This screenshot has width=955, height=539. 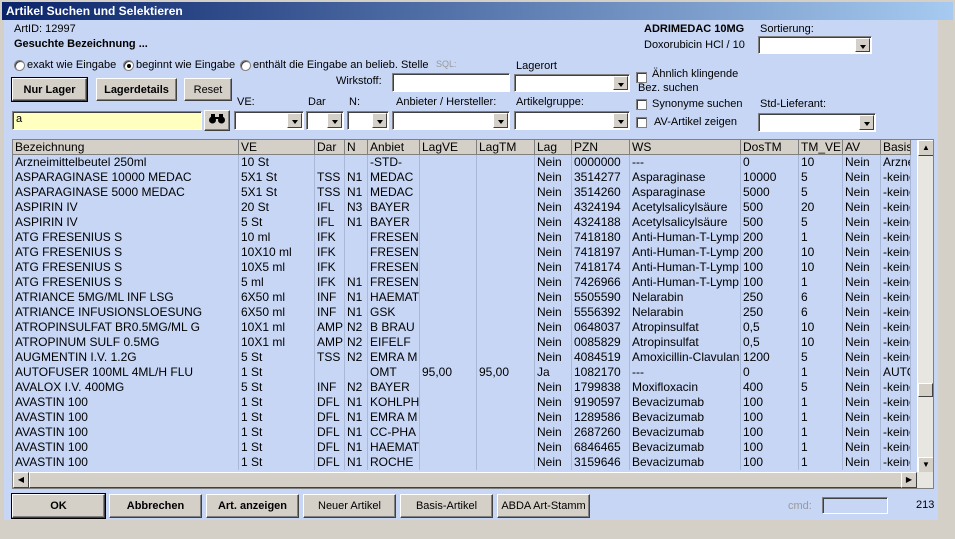 What do you see at coordinates (217, 120) in the screenshot?
I see `binoculars-search-button` at bounding box center [217, 120].